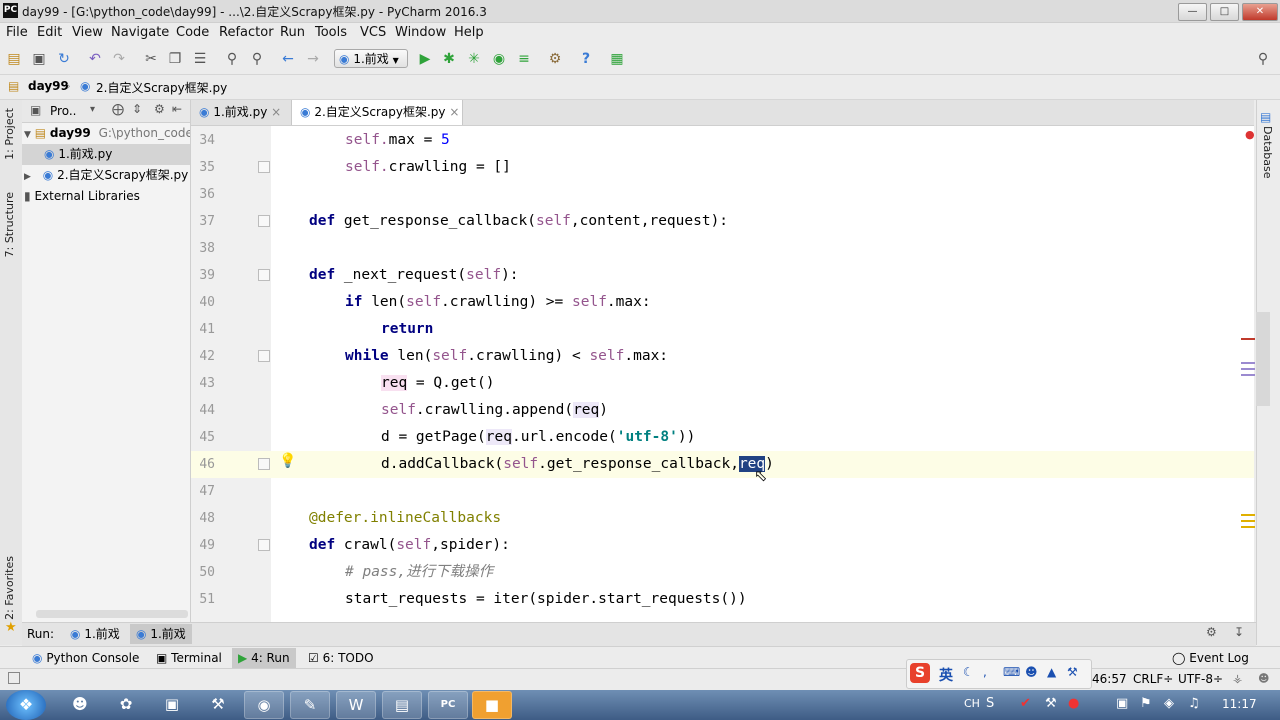  What do you see at coordinates (722, 248) in the screenshot?
I see `code-line: 38` at bounding box center [722, 248].